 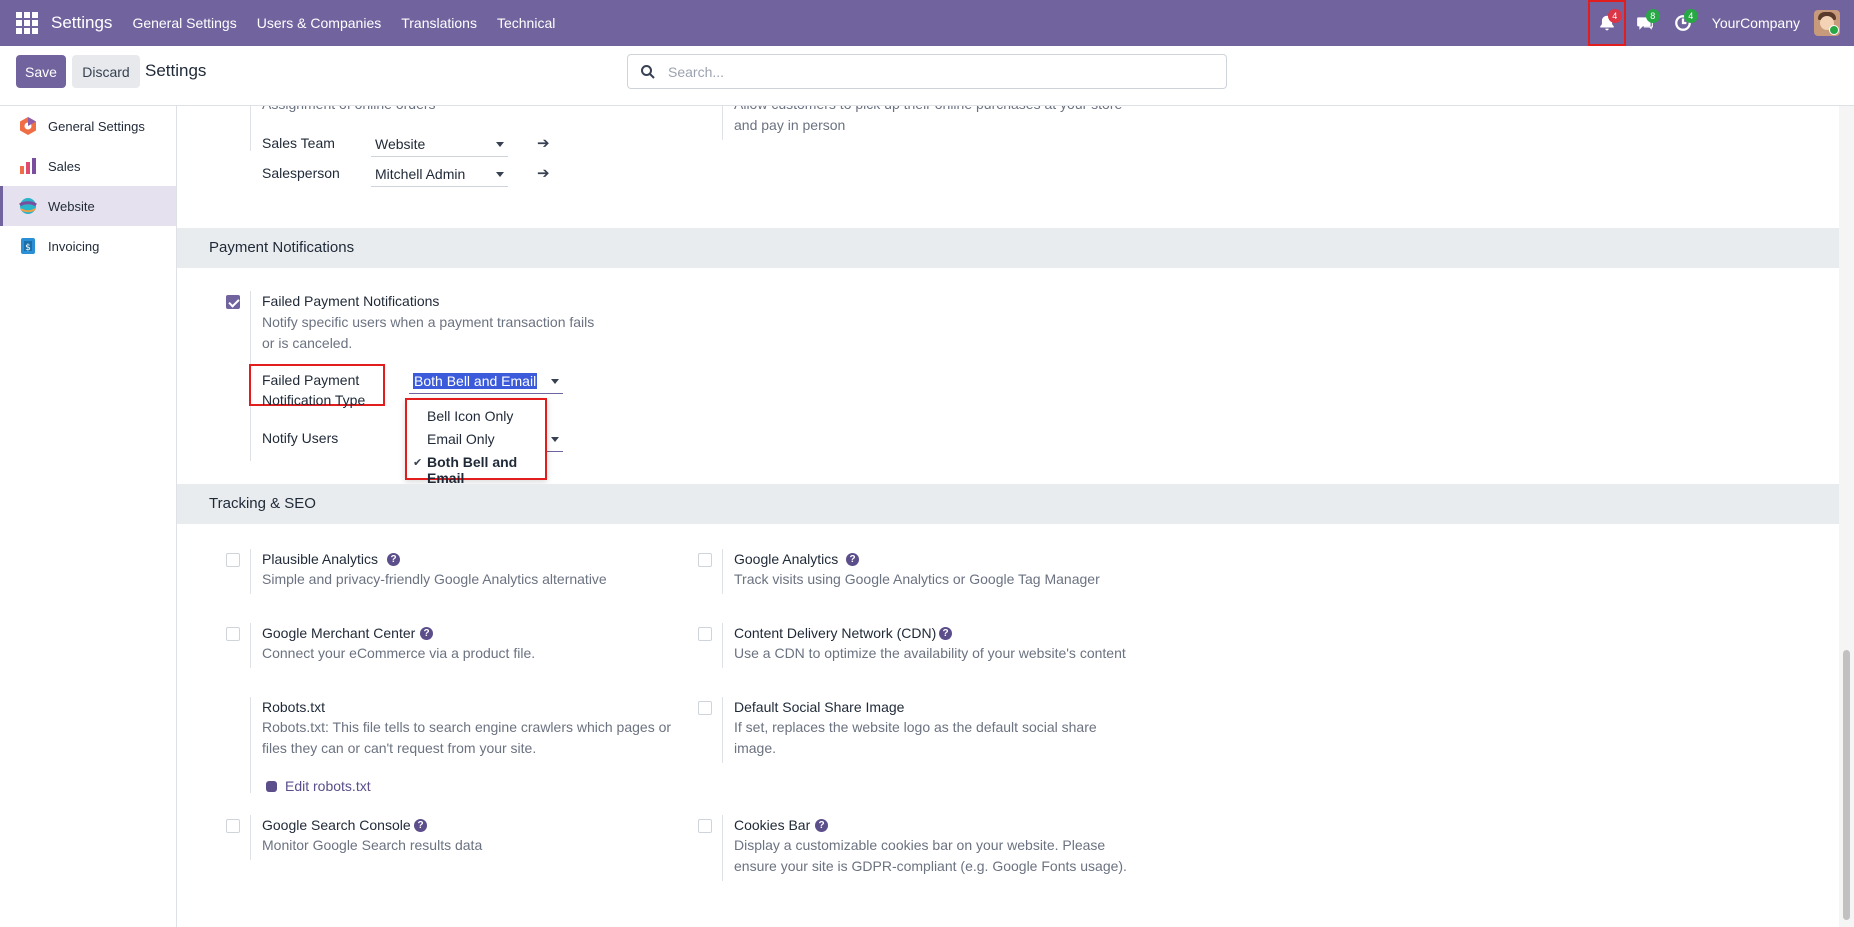 What do you see at coordinates (372, 845) in the screenshot?
I see `search-console-desc: Monitor Google Search results data` at bounding box center [372, 845].